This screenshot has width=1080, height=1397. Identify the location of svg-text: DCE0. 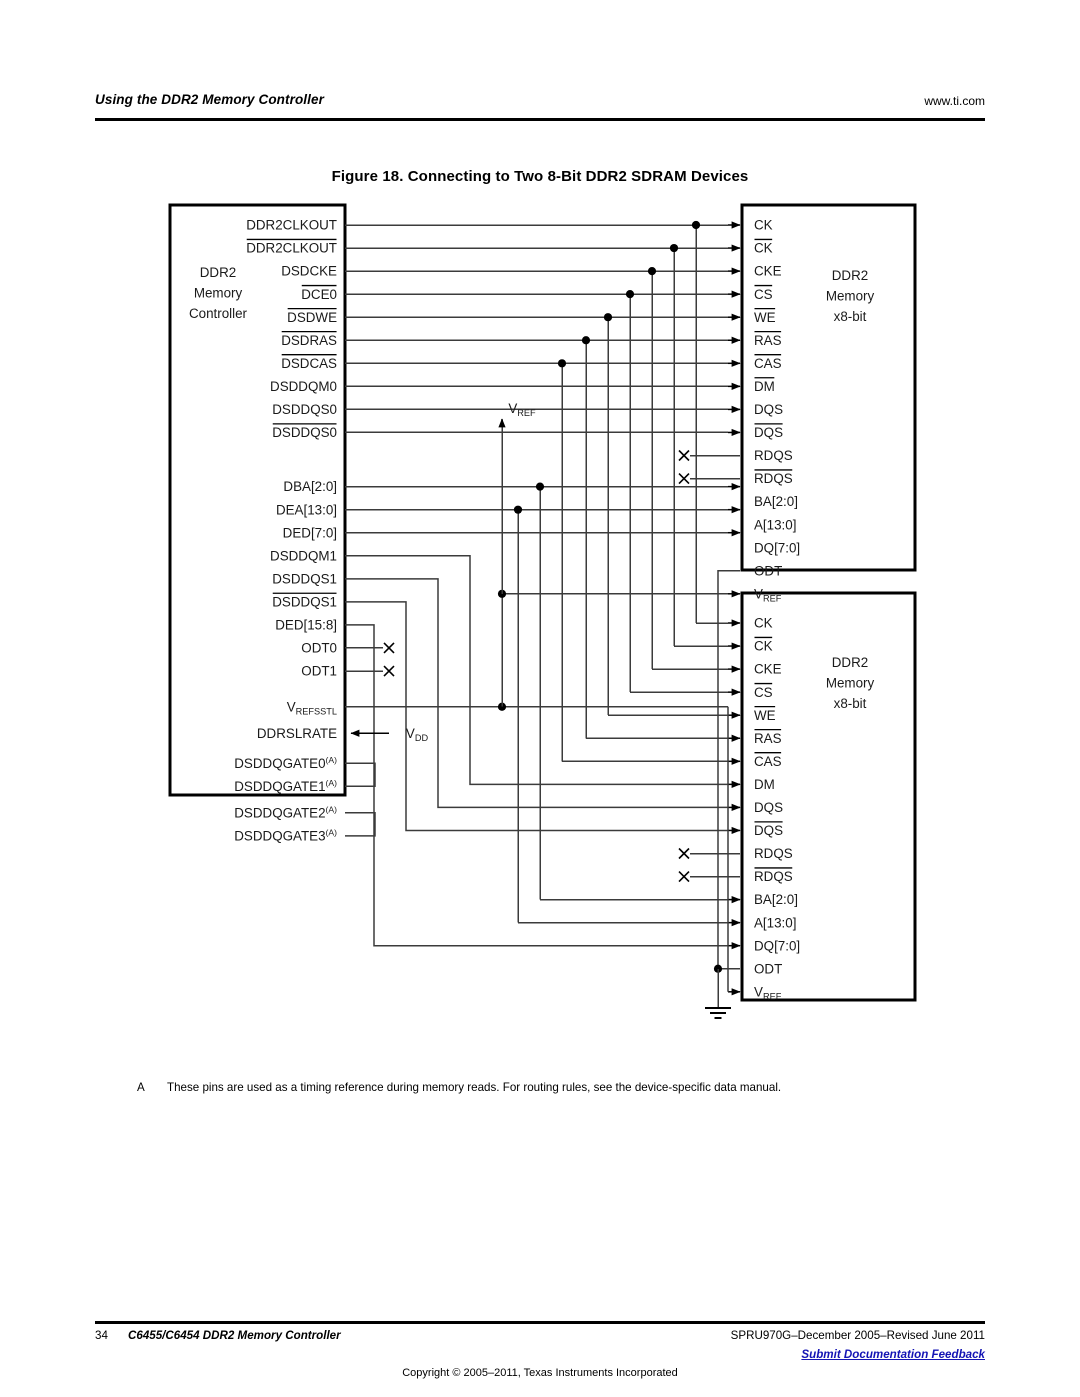
(319, 294).